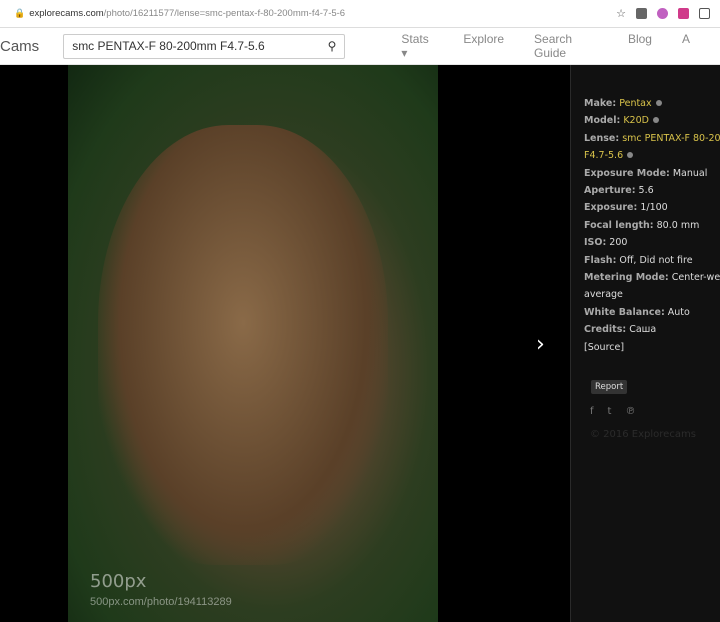 This screenshot has width=720, height=622. Describe the element at coordinates (600, 103) in the screenshot. I see `detail-label: Make:` at that location.